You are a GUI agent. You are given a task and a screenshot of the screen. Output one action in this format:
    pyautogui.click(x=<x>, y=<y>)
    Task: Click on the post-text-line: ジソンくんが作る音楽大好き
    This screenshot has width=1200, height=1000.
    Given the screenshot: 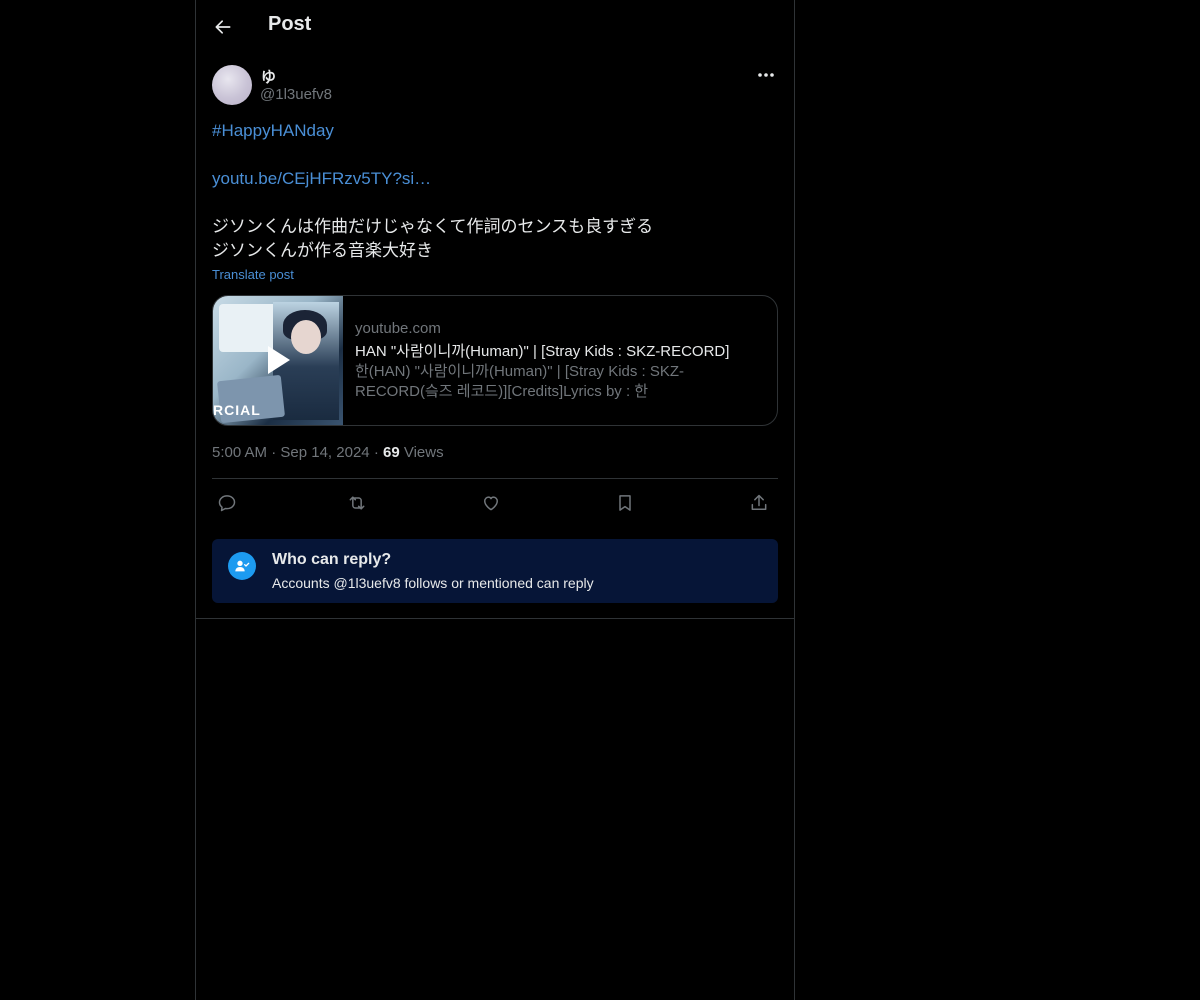 What is the action you would take?
    pyautogui.click(x=322, y=250)
    